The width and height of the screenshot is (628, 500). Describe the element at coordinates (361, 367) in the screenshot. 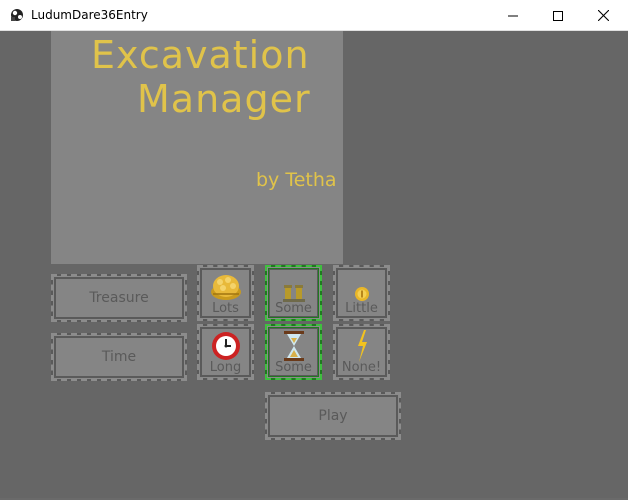

I see `time-none-label: None!` at that location.